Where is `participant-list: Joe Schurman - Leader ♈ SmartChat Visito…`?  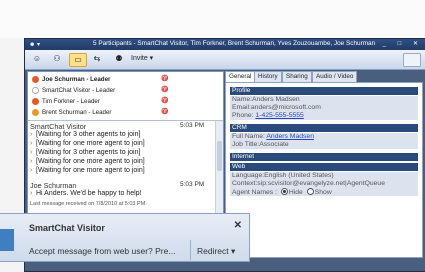
participant-list: Joe Schurman - Leader ♈ SmartChat Visito… is located at coordinates (125, 96).